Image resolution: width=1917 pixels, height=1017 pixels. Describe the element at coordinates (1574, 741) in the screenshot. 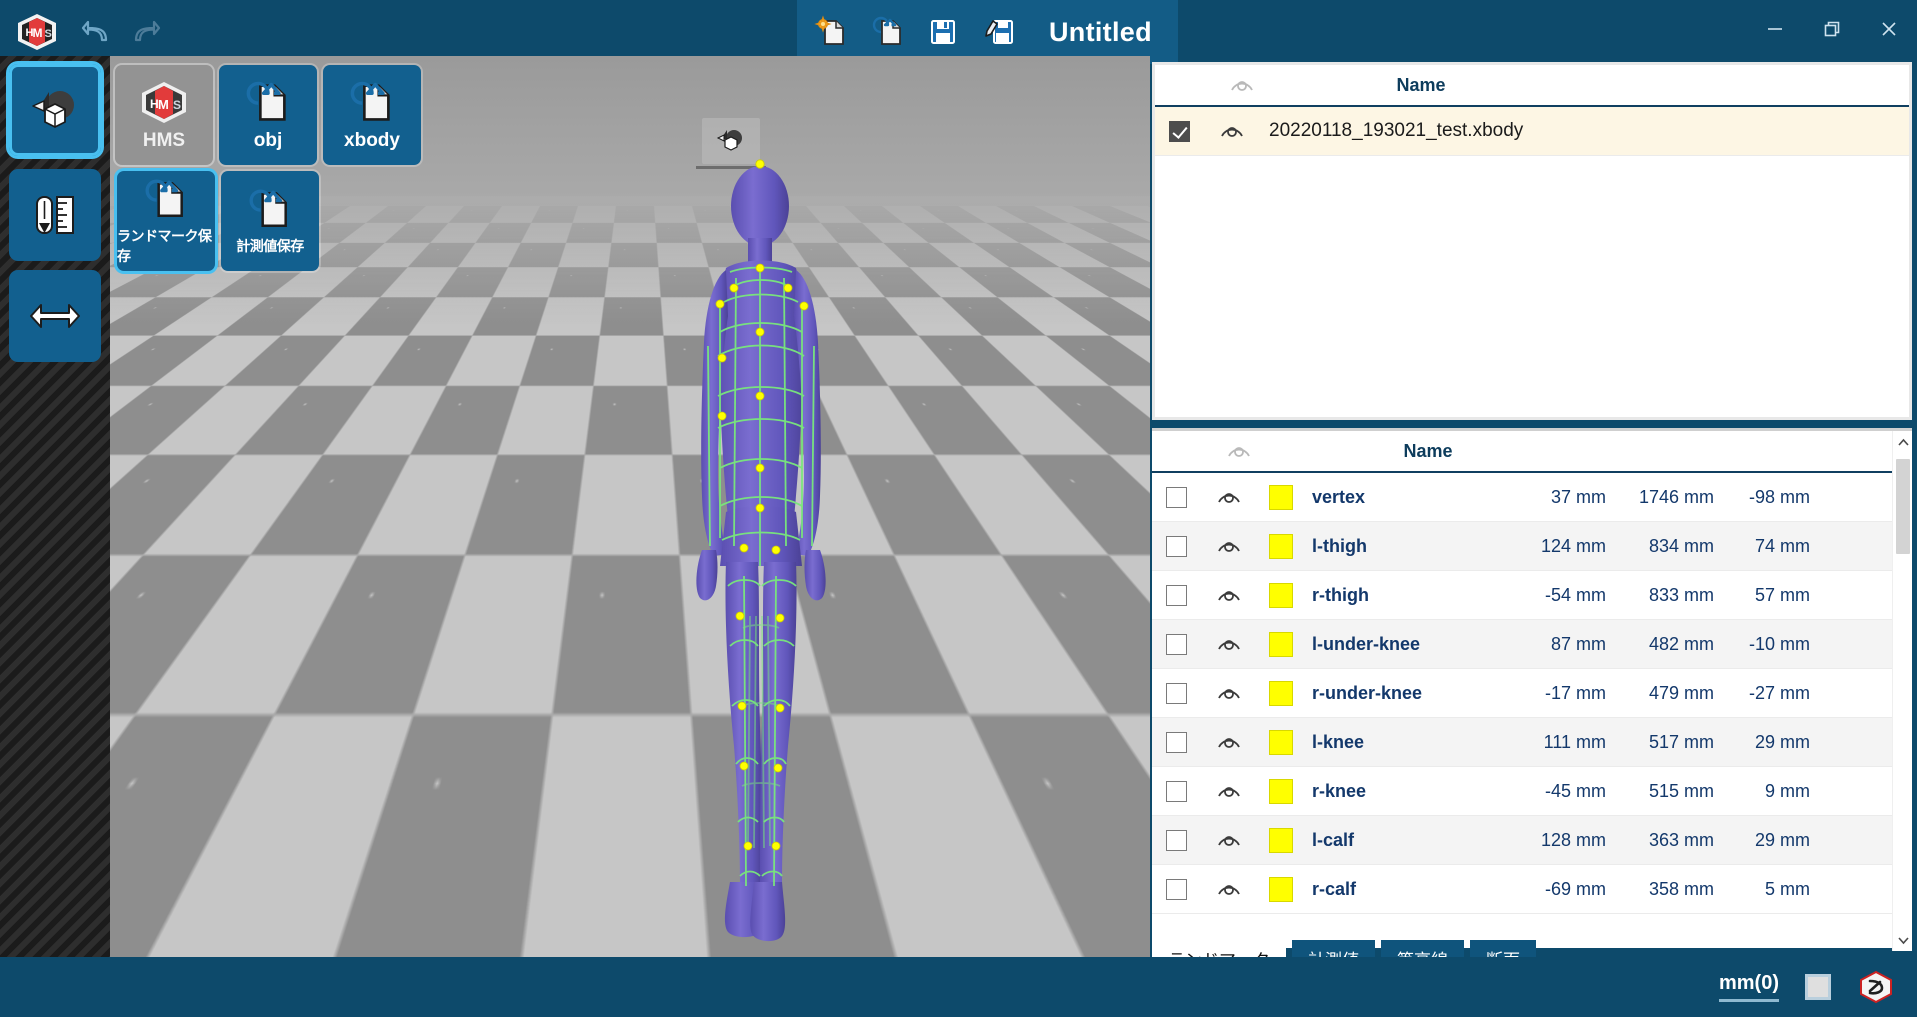

I see `landmark-row-x: 111 mm` at that location.